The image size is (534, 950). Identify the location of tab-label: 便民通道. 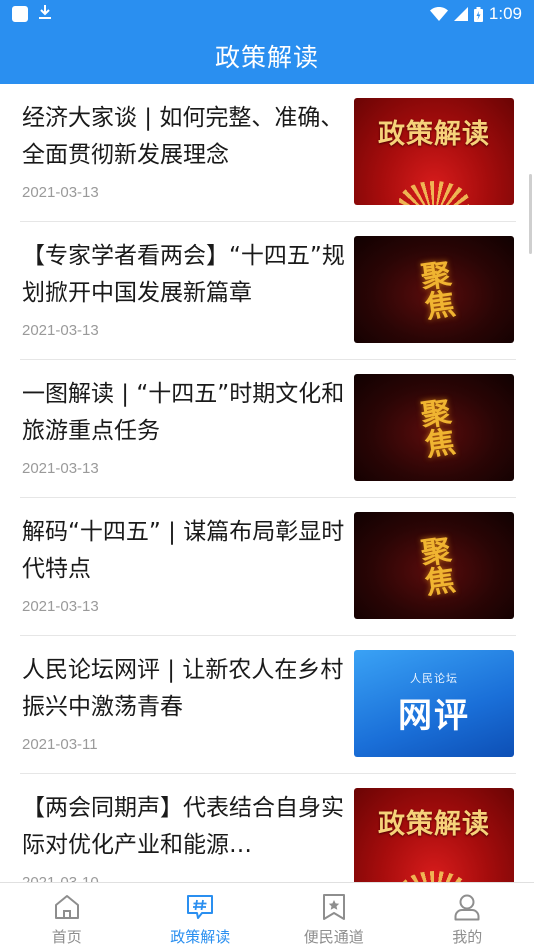
(333, 937).